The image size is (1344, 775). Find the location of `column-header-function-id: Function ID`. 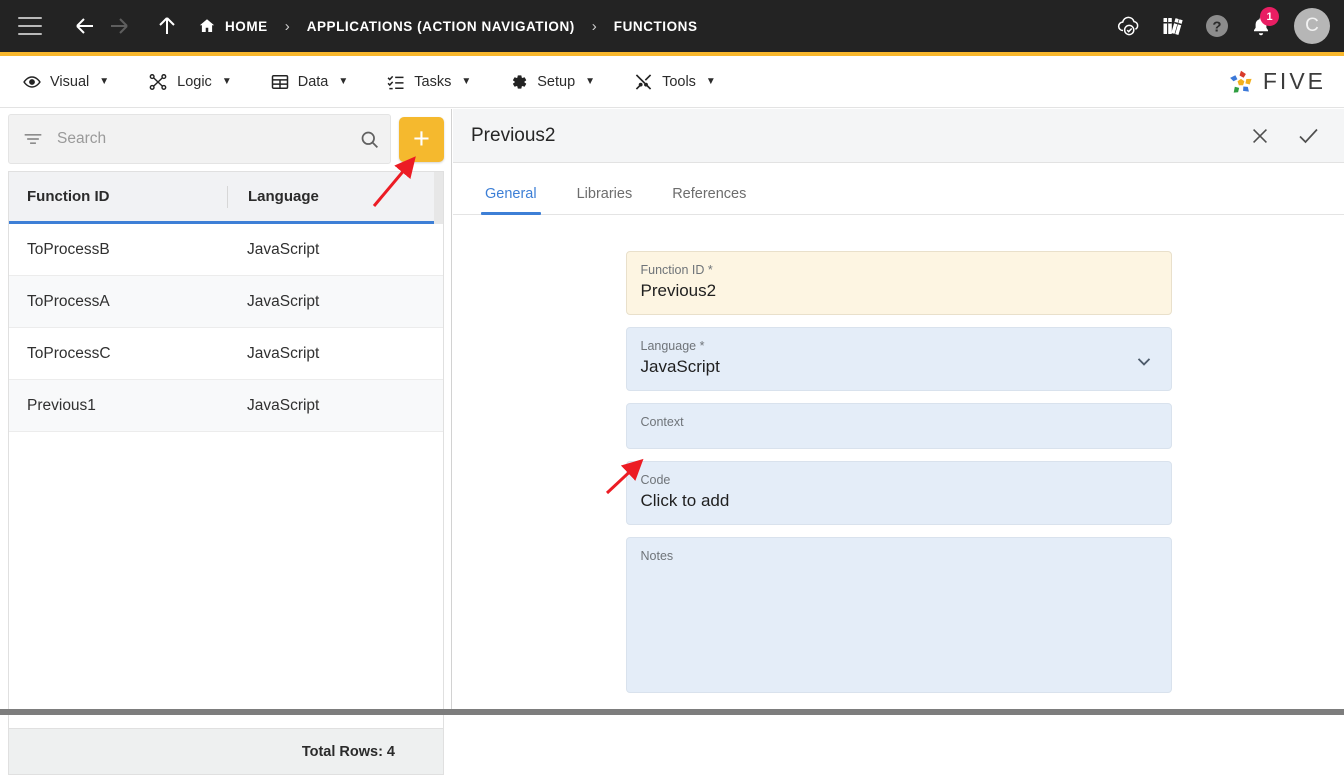

column-header-function-id: Function ID is located at coordinates (118, 196).